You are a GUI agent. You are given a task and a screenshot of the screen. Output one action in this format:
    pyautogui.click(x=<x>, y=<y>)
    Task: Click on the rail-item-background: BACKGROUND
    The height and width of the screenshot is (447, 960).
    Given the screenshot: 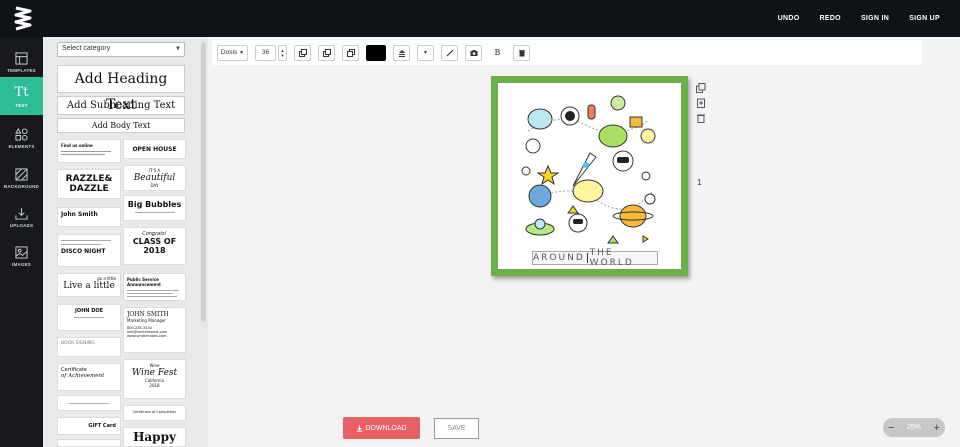 What is the action you would take?
    pyautogui.click(x=21, y=178)
    